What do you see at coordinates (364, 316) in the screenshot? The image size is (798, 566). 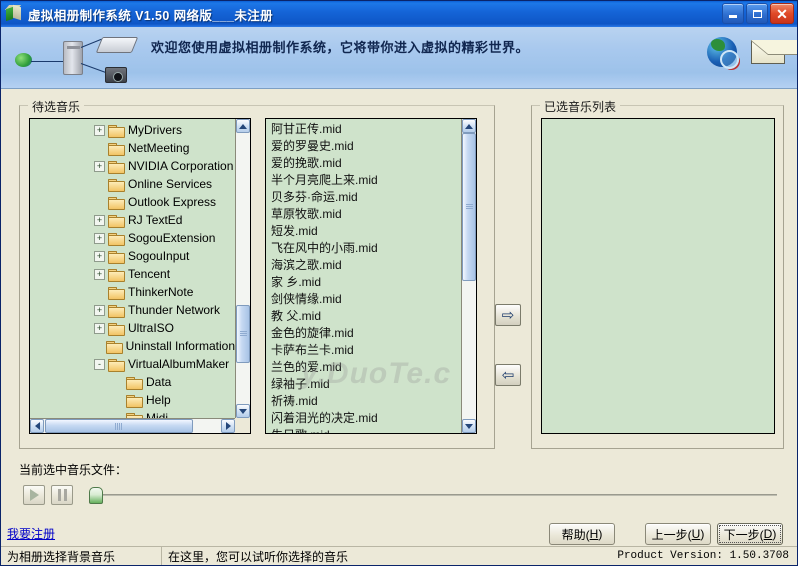 I see `music-file-item: 教 父.mid` at bounding box center [364, 316].